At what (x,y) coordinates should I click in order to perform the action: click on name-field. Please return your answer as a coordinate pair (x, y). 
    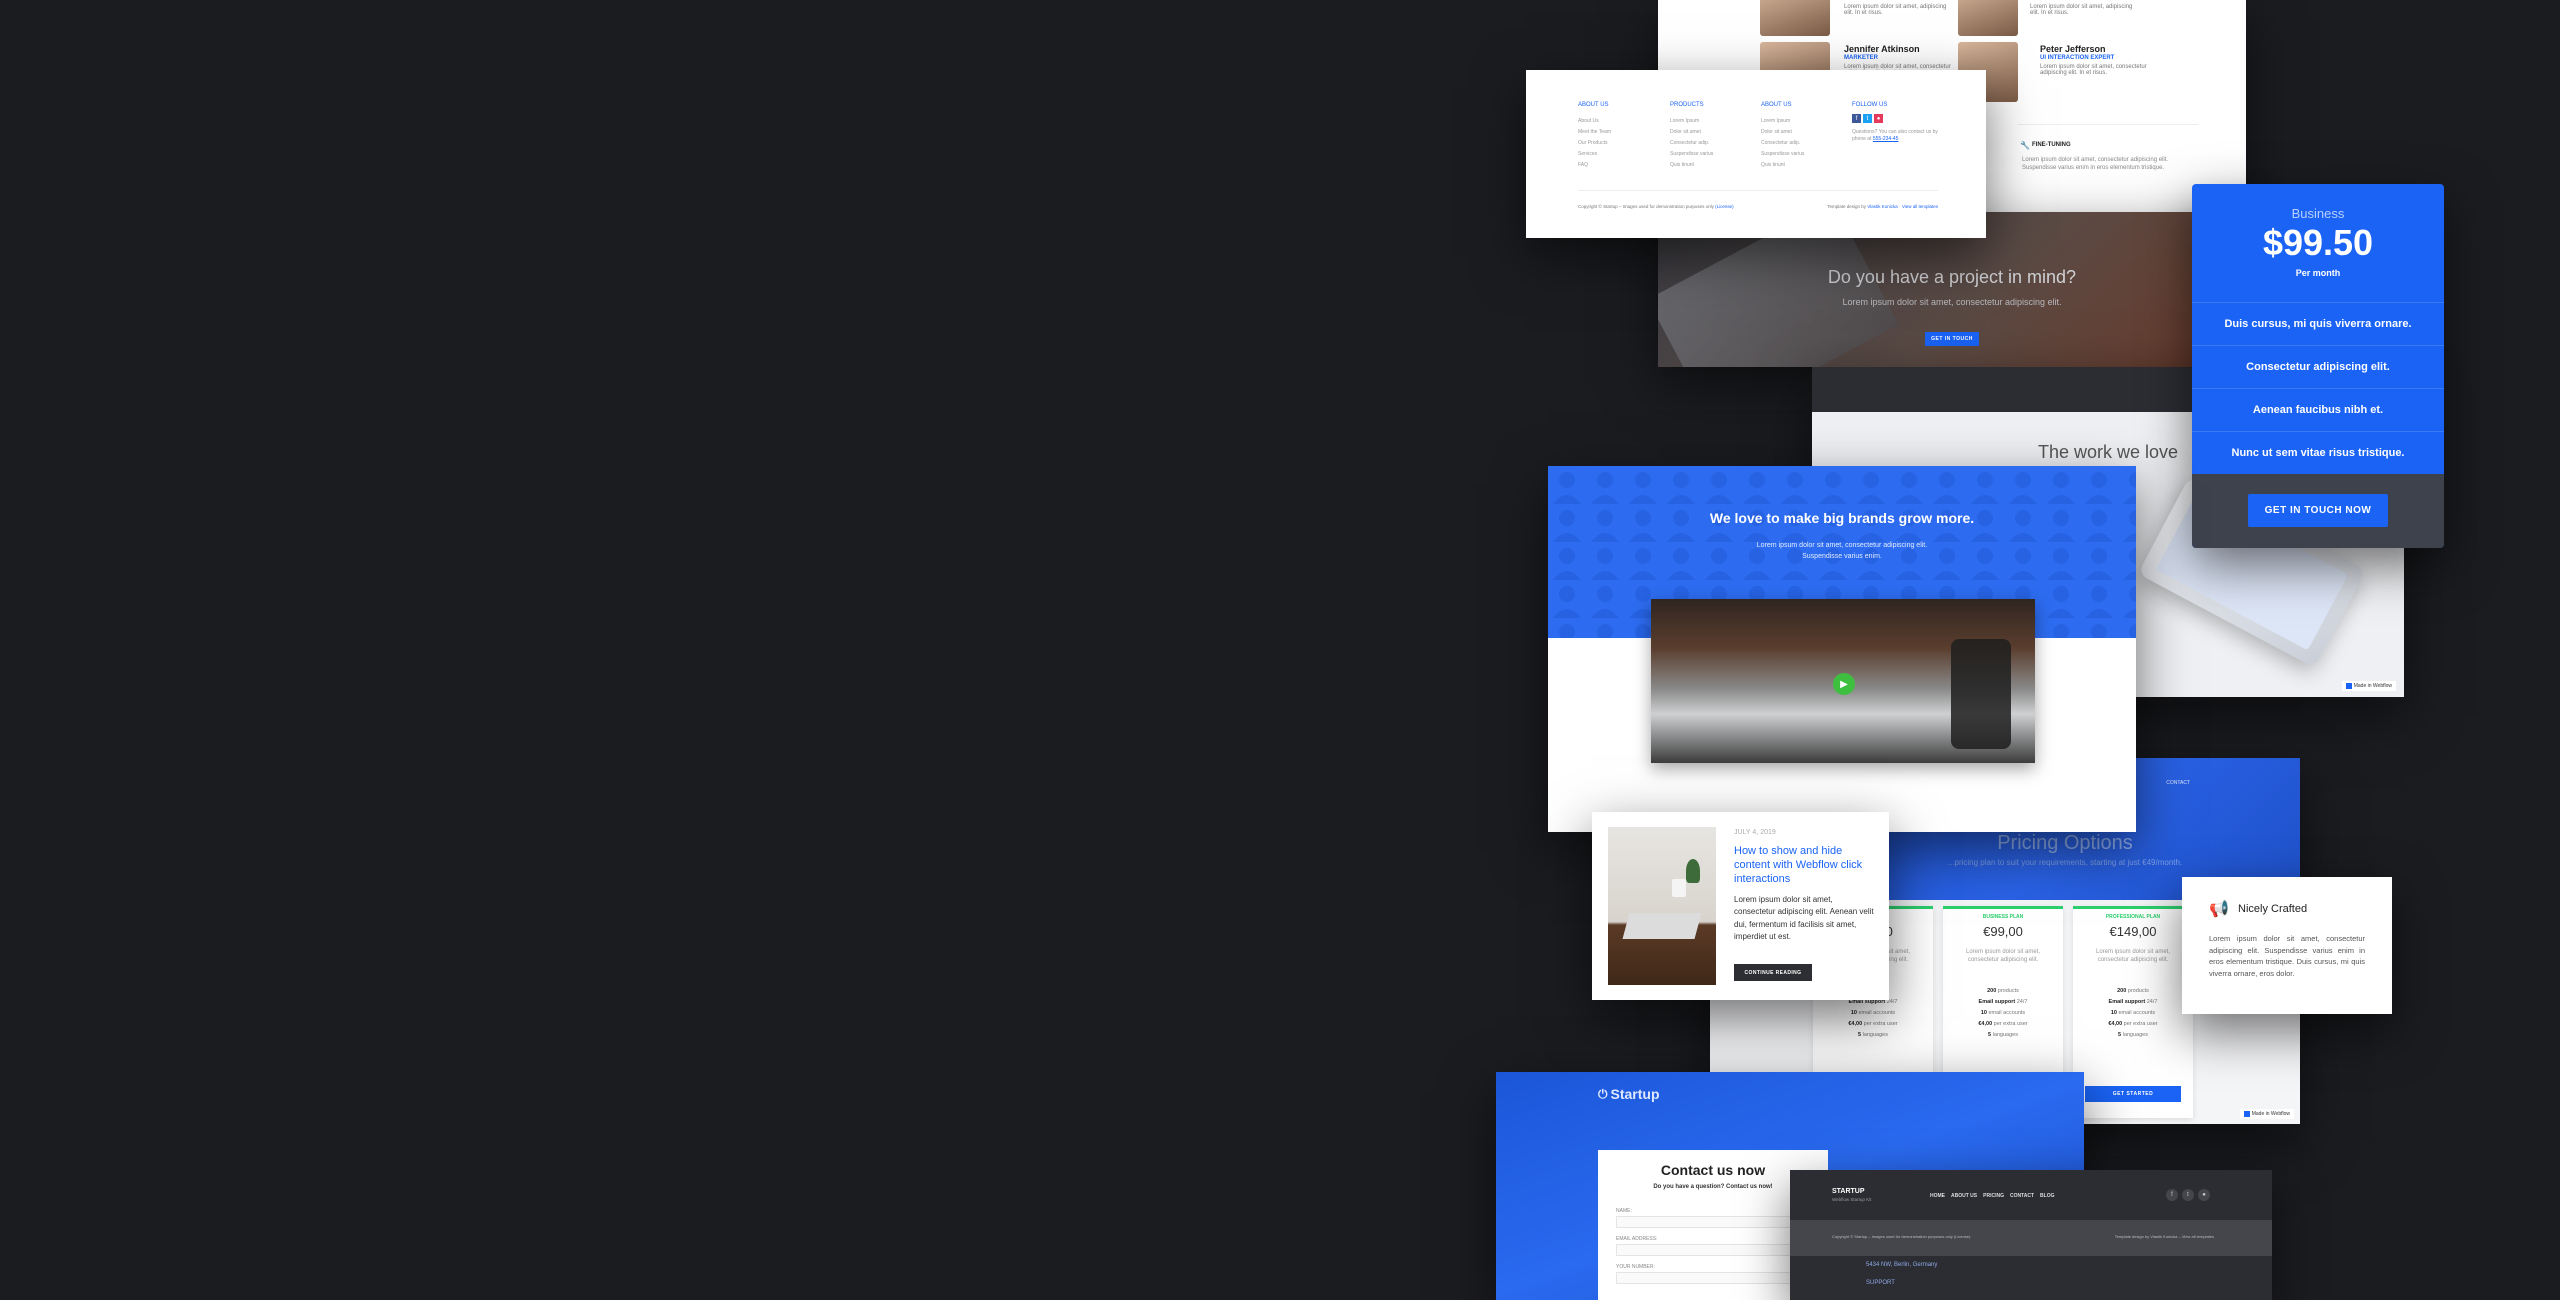
    Looking at the image, I should click on (1713, 1222).